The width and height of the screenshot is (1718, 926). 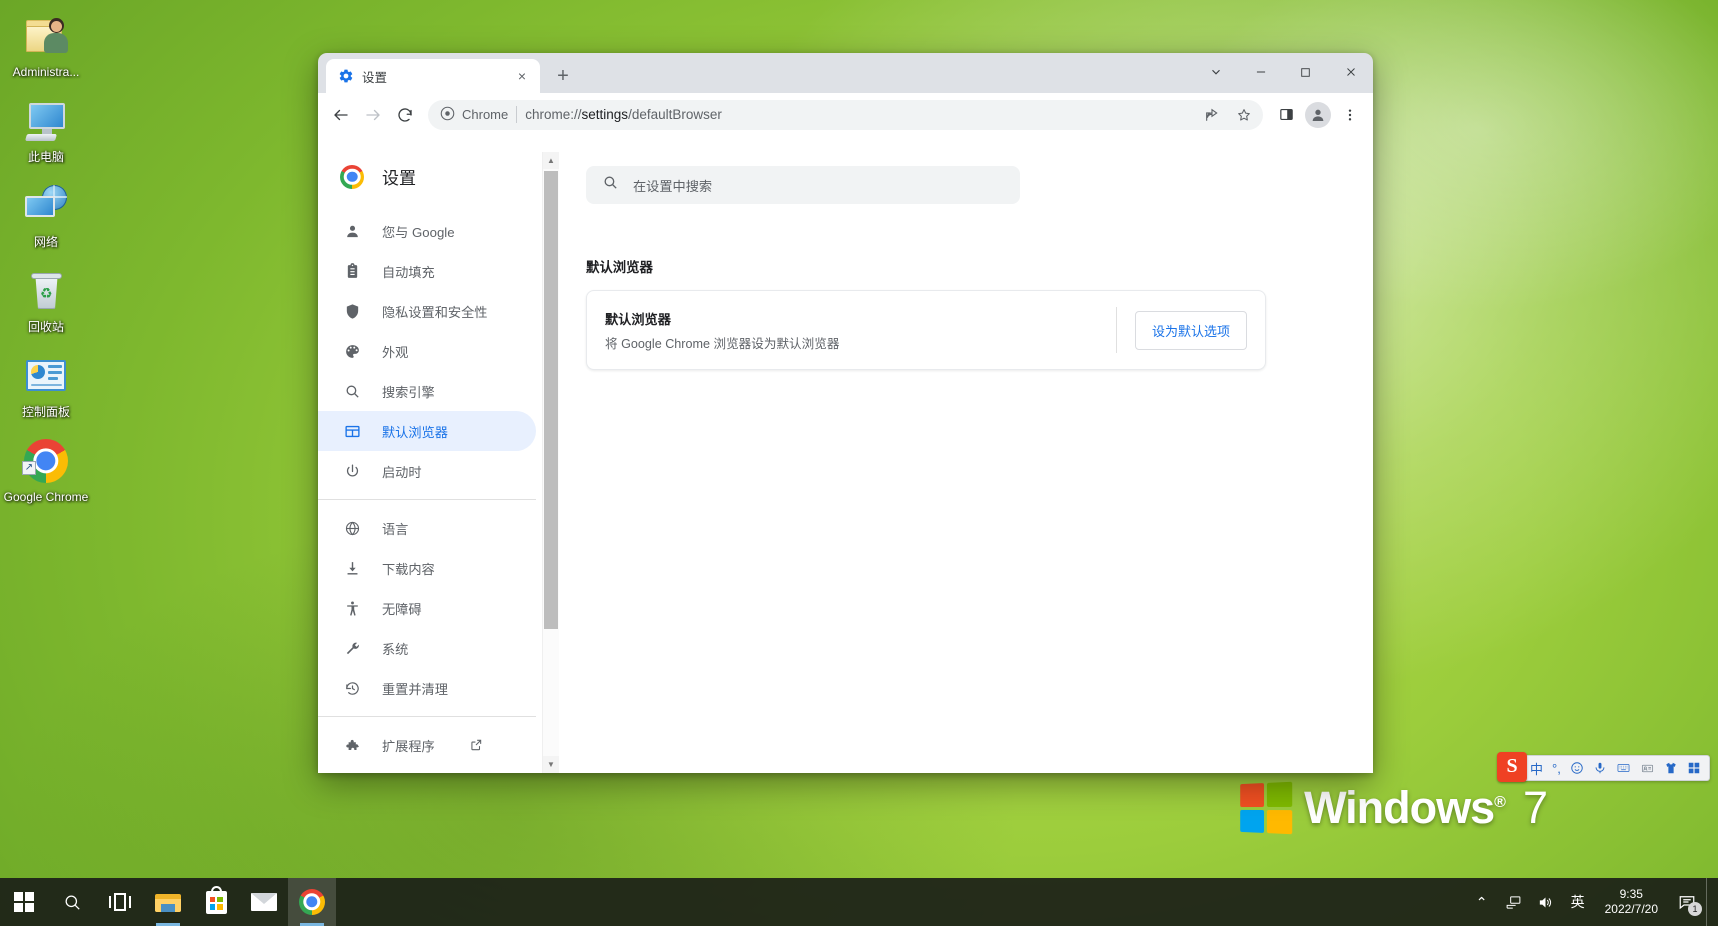 I want to click on sidebar-item-reset-cleanup: 重置并清理, so click(x=427, y=688).